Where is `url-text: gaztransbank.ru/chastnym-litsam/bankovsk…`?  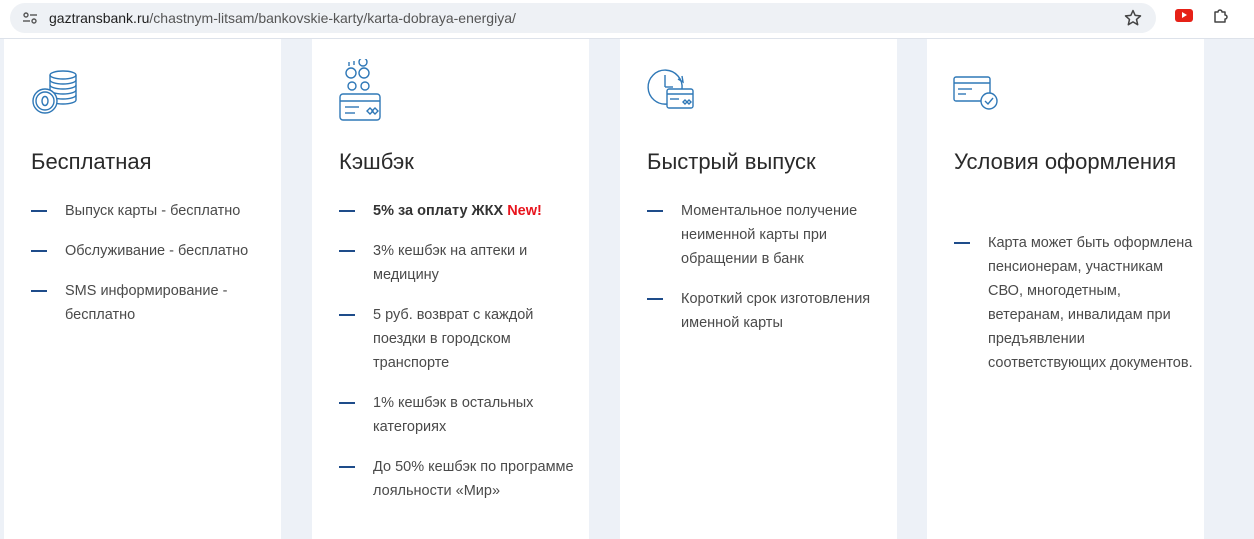
url-text: gaztransbank.ru/chastnym-litsam/bankovsk… is located at coordinates (282, 18).